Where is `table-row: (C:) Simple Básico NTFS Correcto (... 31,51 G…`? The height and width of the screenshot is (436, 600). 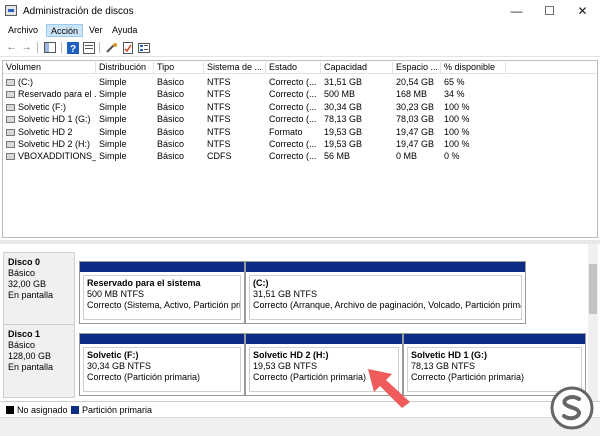 table-row: (C:) Simple Básico NTFS Correcto (... 31,51 G… is located at coordinates (300, 82).